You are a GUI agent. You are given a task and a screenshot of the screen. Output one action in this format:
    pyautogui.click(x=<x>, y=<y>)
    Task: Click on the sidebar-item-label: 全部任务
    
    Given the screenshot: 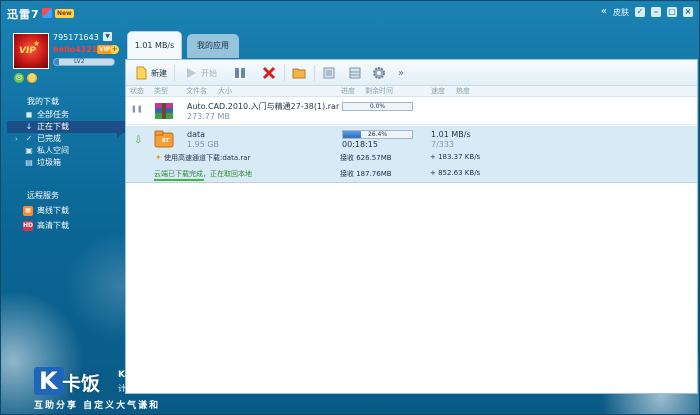 What is the action you would take?
    pyautogui.click(x=53, y=114)
    